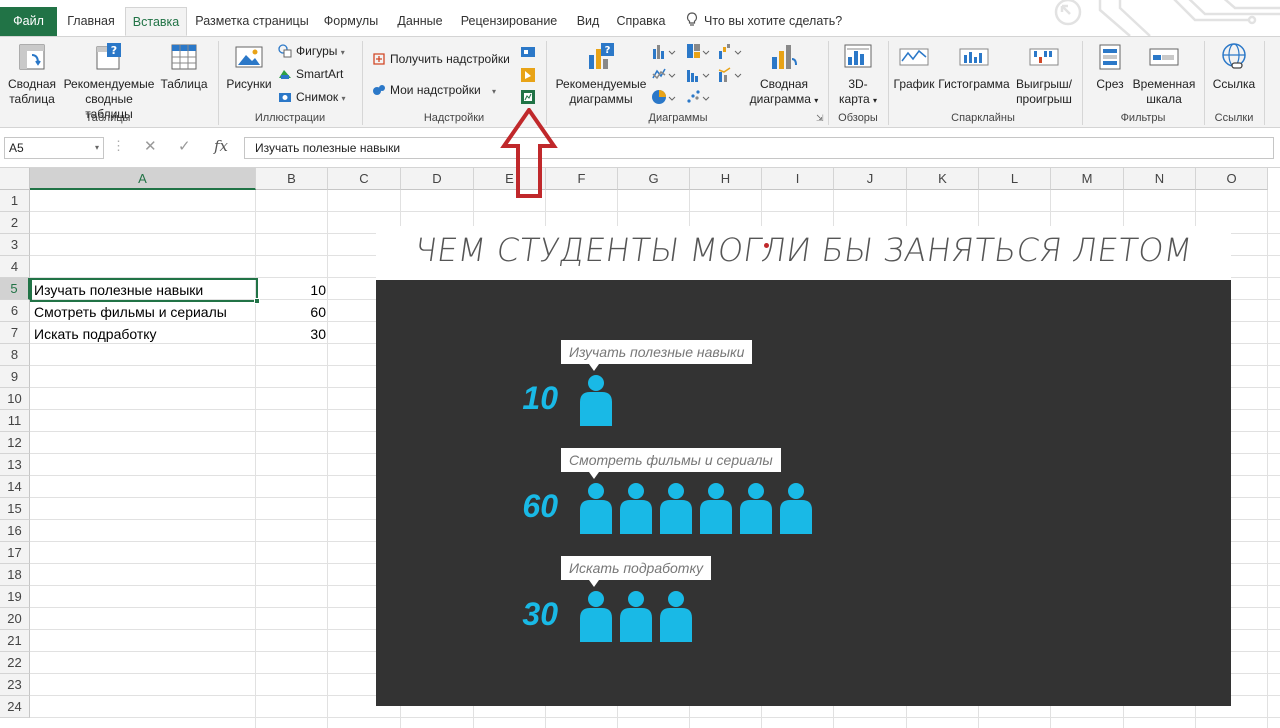 The image size is (1280, 728). Describe the element at coordinates (312, 97) in the screenshot. I see `screenshot-button: Снимок ▾` at that location.